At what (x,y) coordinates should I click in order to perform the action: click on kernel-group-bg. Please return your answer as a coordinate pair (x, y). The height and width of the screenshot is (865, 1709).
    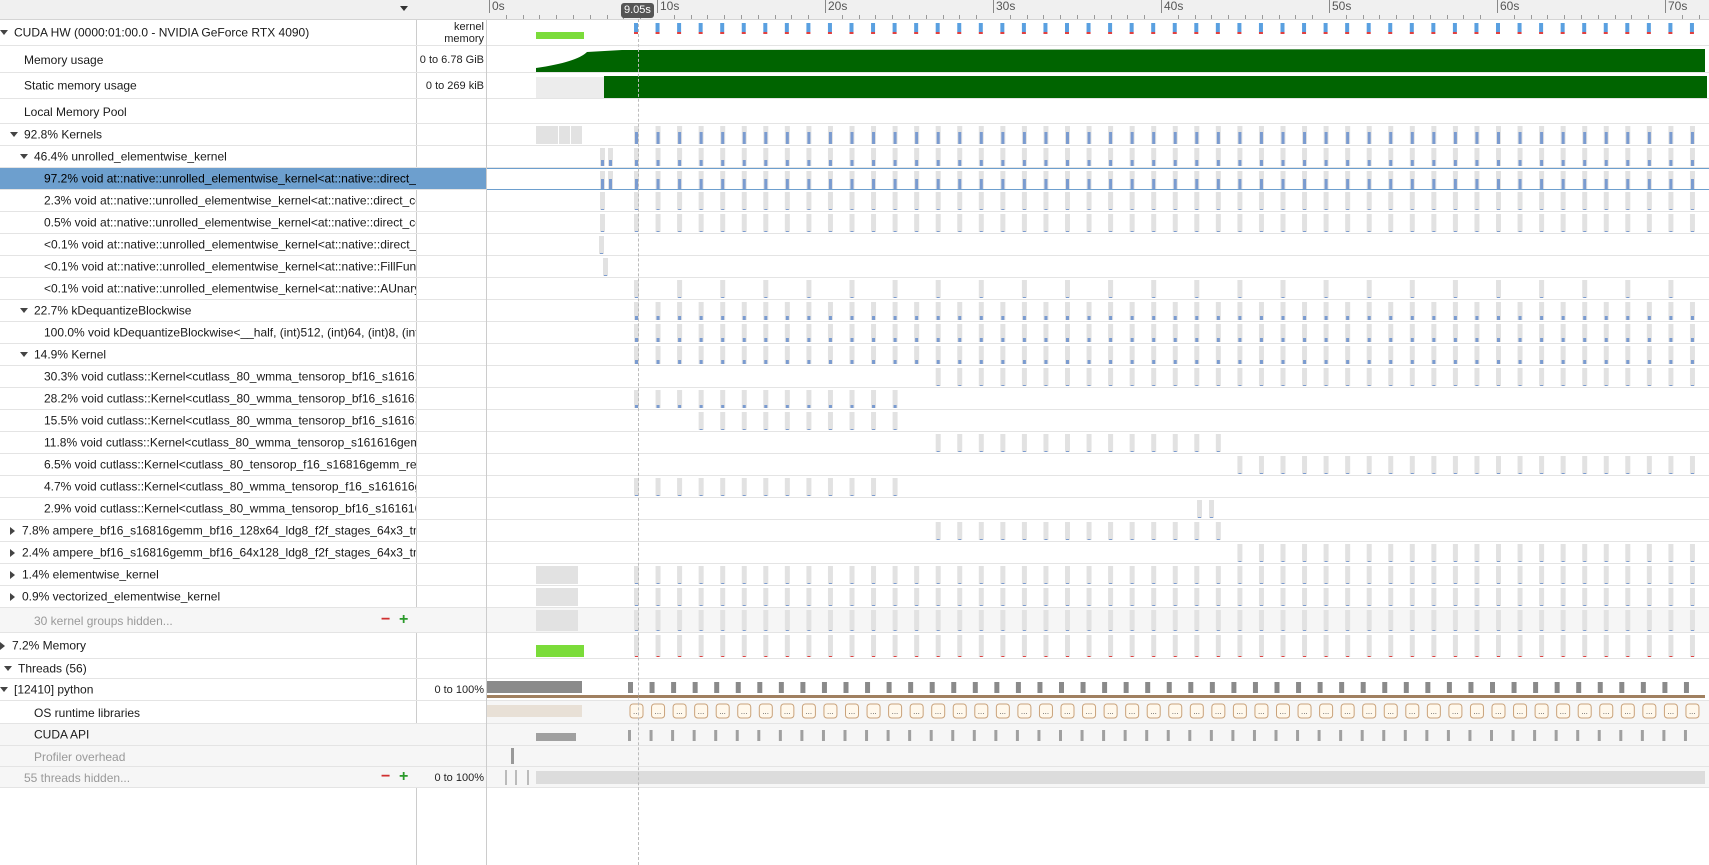
    Looking at the image, I should click on (1369, 201).